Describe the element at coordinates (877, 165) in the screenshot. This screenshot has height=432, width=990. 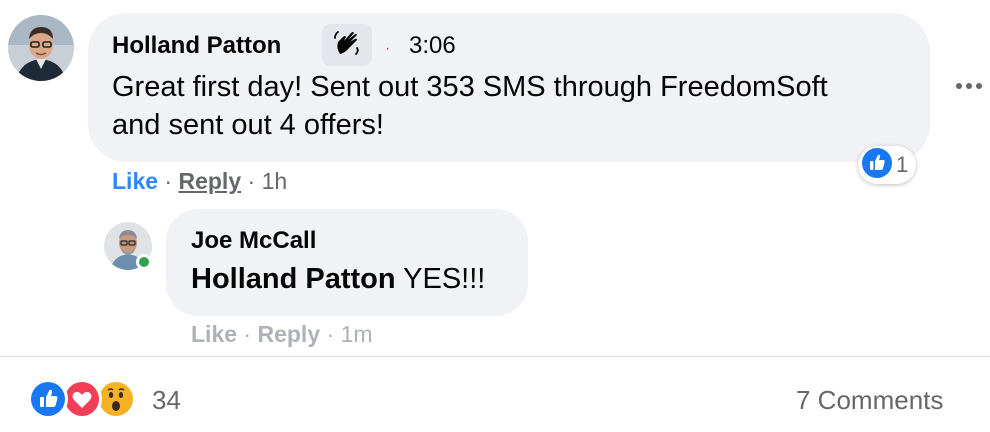
I see `like-reaction-icon` at that location.